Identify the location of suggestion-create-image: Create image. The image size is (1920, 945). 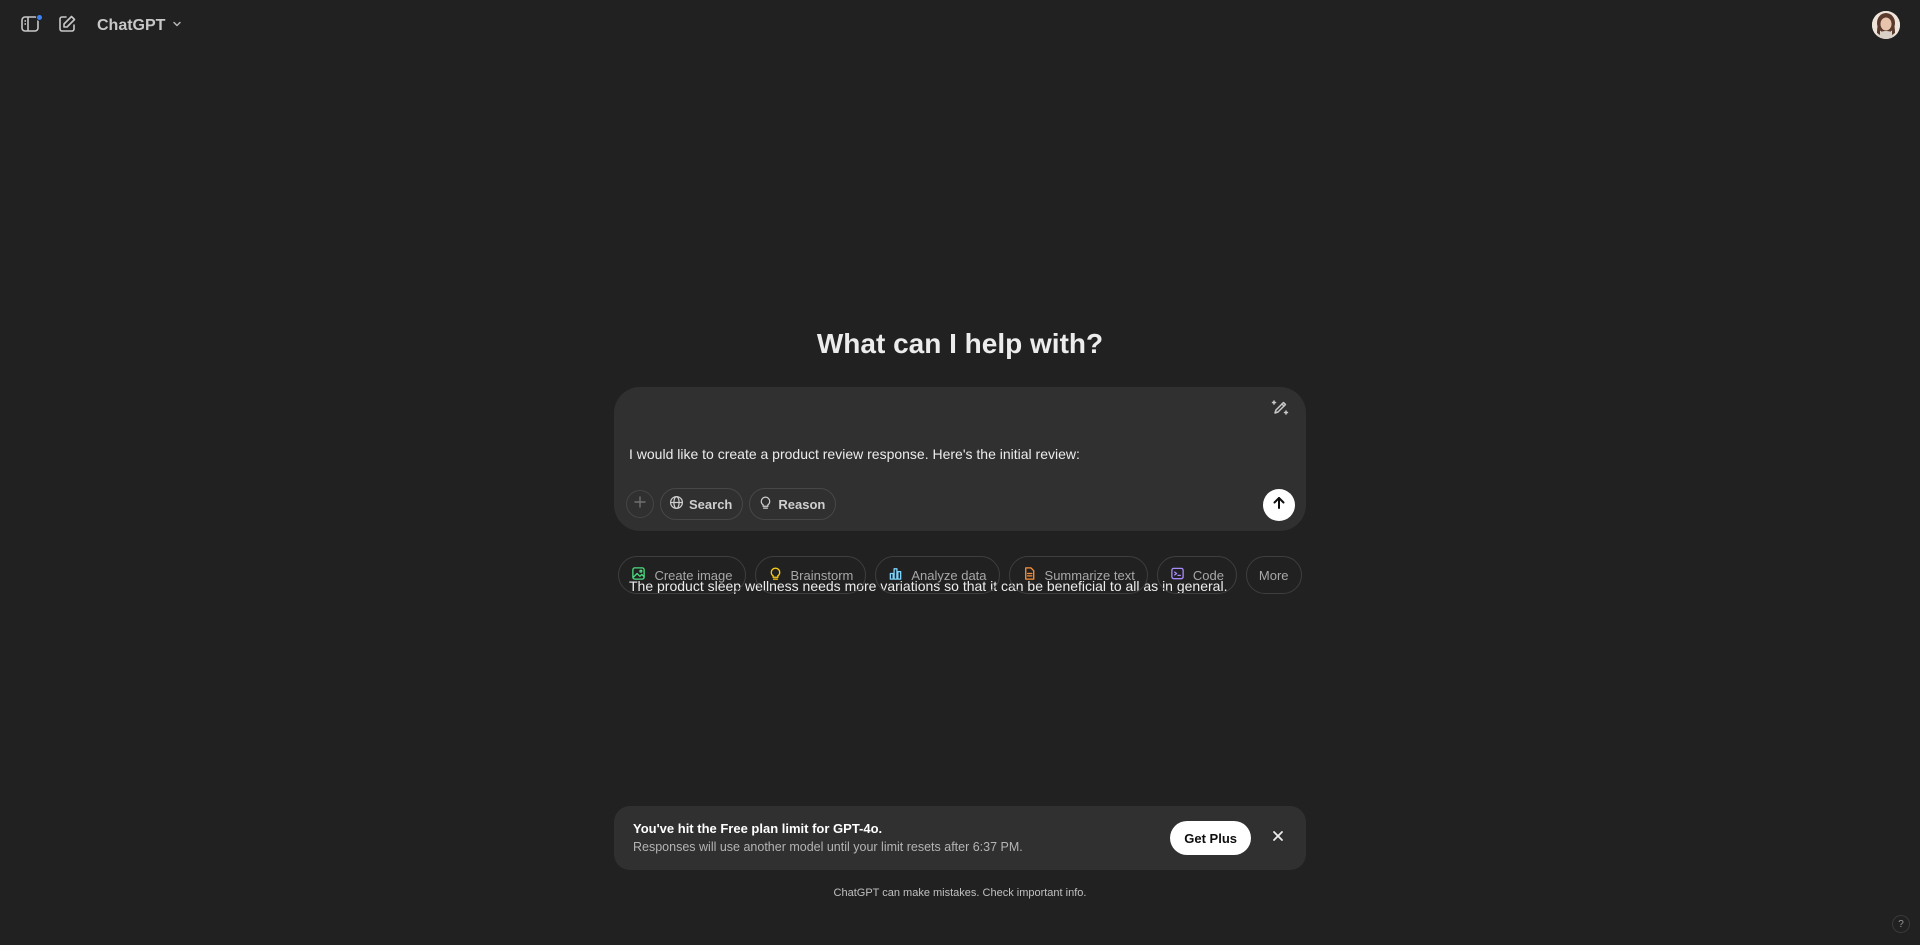
(682, 575).